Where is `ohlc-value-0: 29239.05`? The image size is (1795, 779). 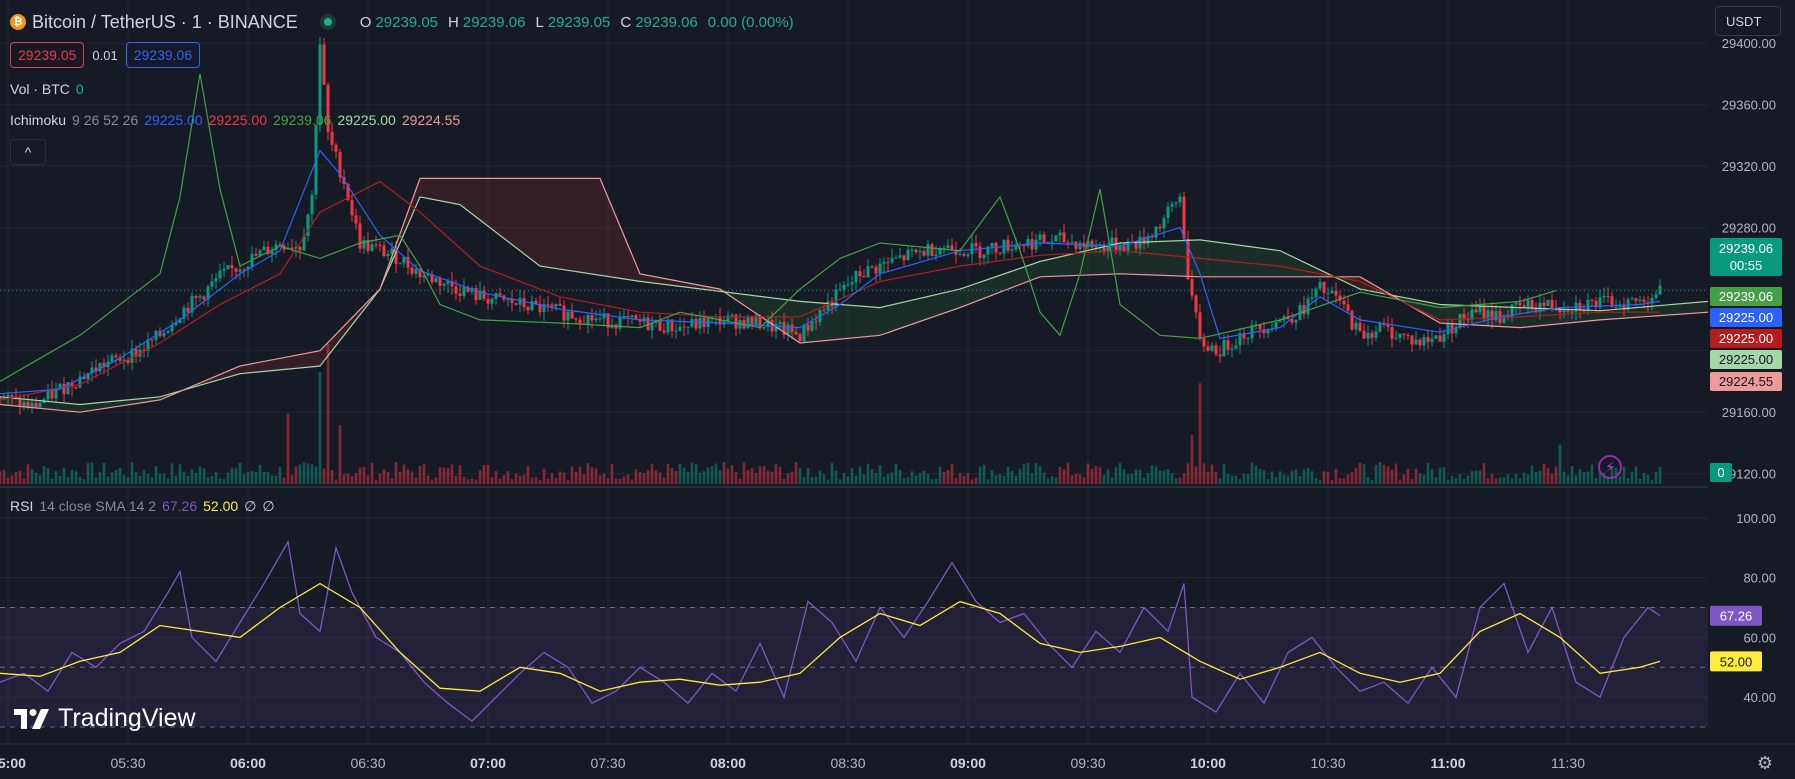
ohlc-value-0: 29239.05 is located at coordinates (407, 22).